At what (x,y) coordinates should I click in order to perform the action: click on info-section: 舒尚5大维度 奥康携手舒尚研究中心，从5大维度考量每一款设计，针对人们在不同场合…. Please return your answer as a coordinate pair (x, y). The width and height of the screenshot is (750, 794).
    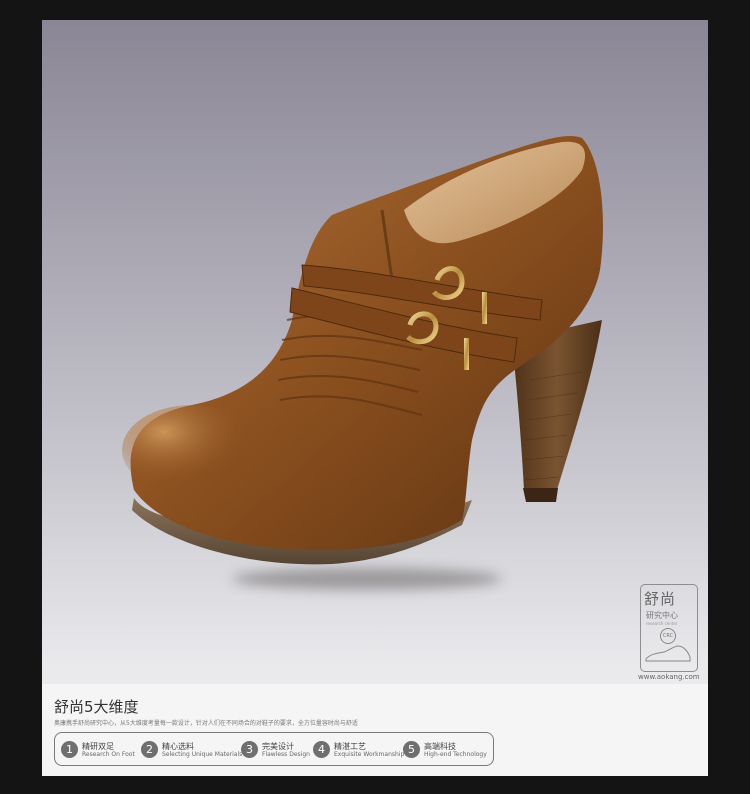
    Looking at the image, I should click on (375, 730).